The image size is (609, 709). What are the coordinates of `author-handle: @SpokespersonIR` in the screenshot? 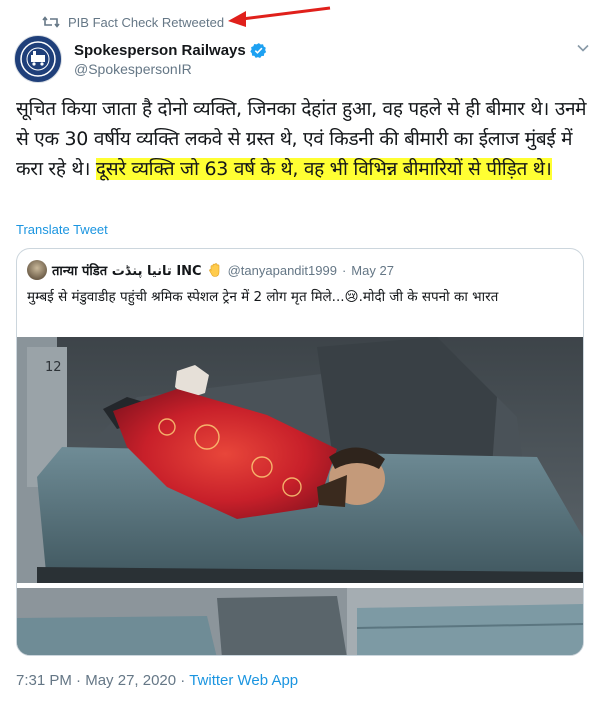 It's located at (170, 69).